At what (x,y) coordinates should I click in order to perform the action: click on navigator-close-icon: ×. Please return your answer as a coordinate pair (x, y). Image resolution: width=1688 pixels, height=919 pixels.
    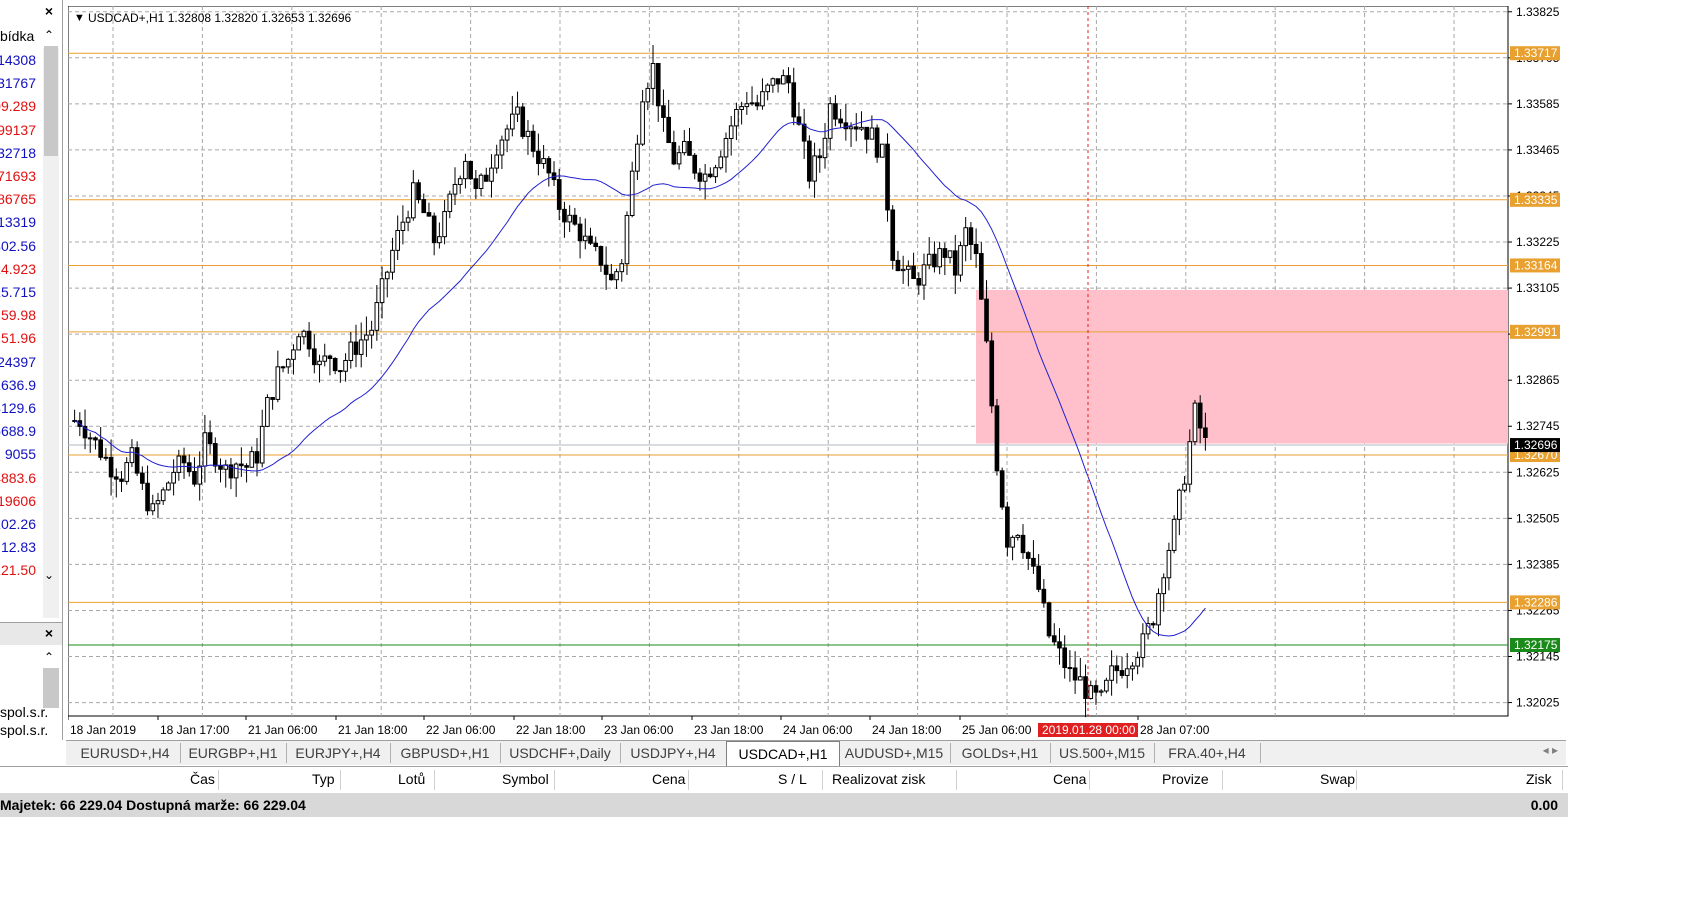
    Looking at the image, I should click on (49, 633).